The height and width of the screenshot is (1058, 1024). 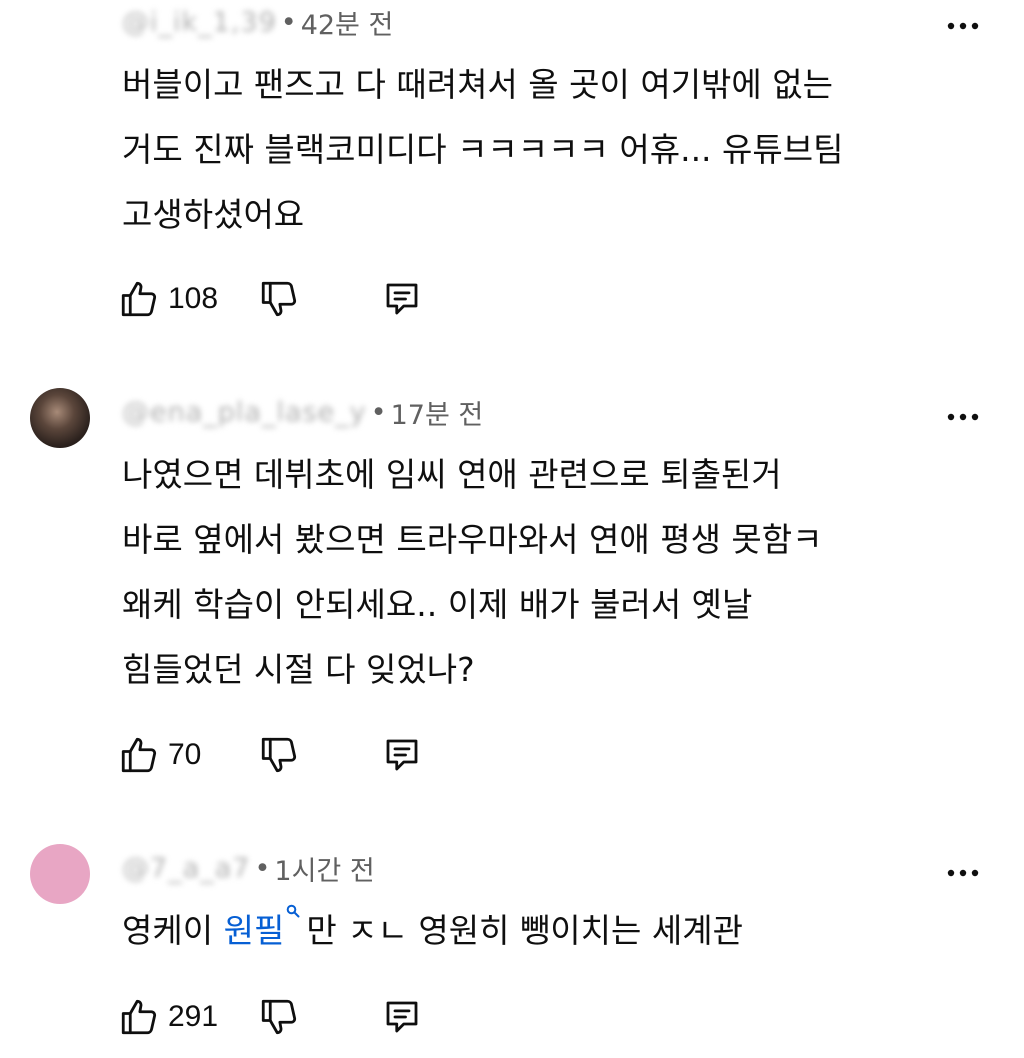 I want to click on comment-line: 왜케 학습이 안되세요.. 이제 배가 불러서 옛날, so click(x=437, y=604).